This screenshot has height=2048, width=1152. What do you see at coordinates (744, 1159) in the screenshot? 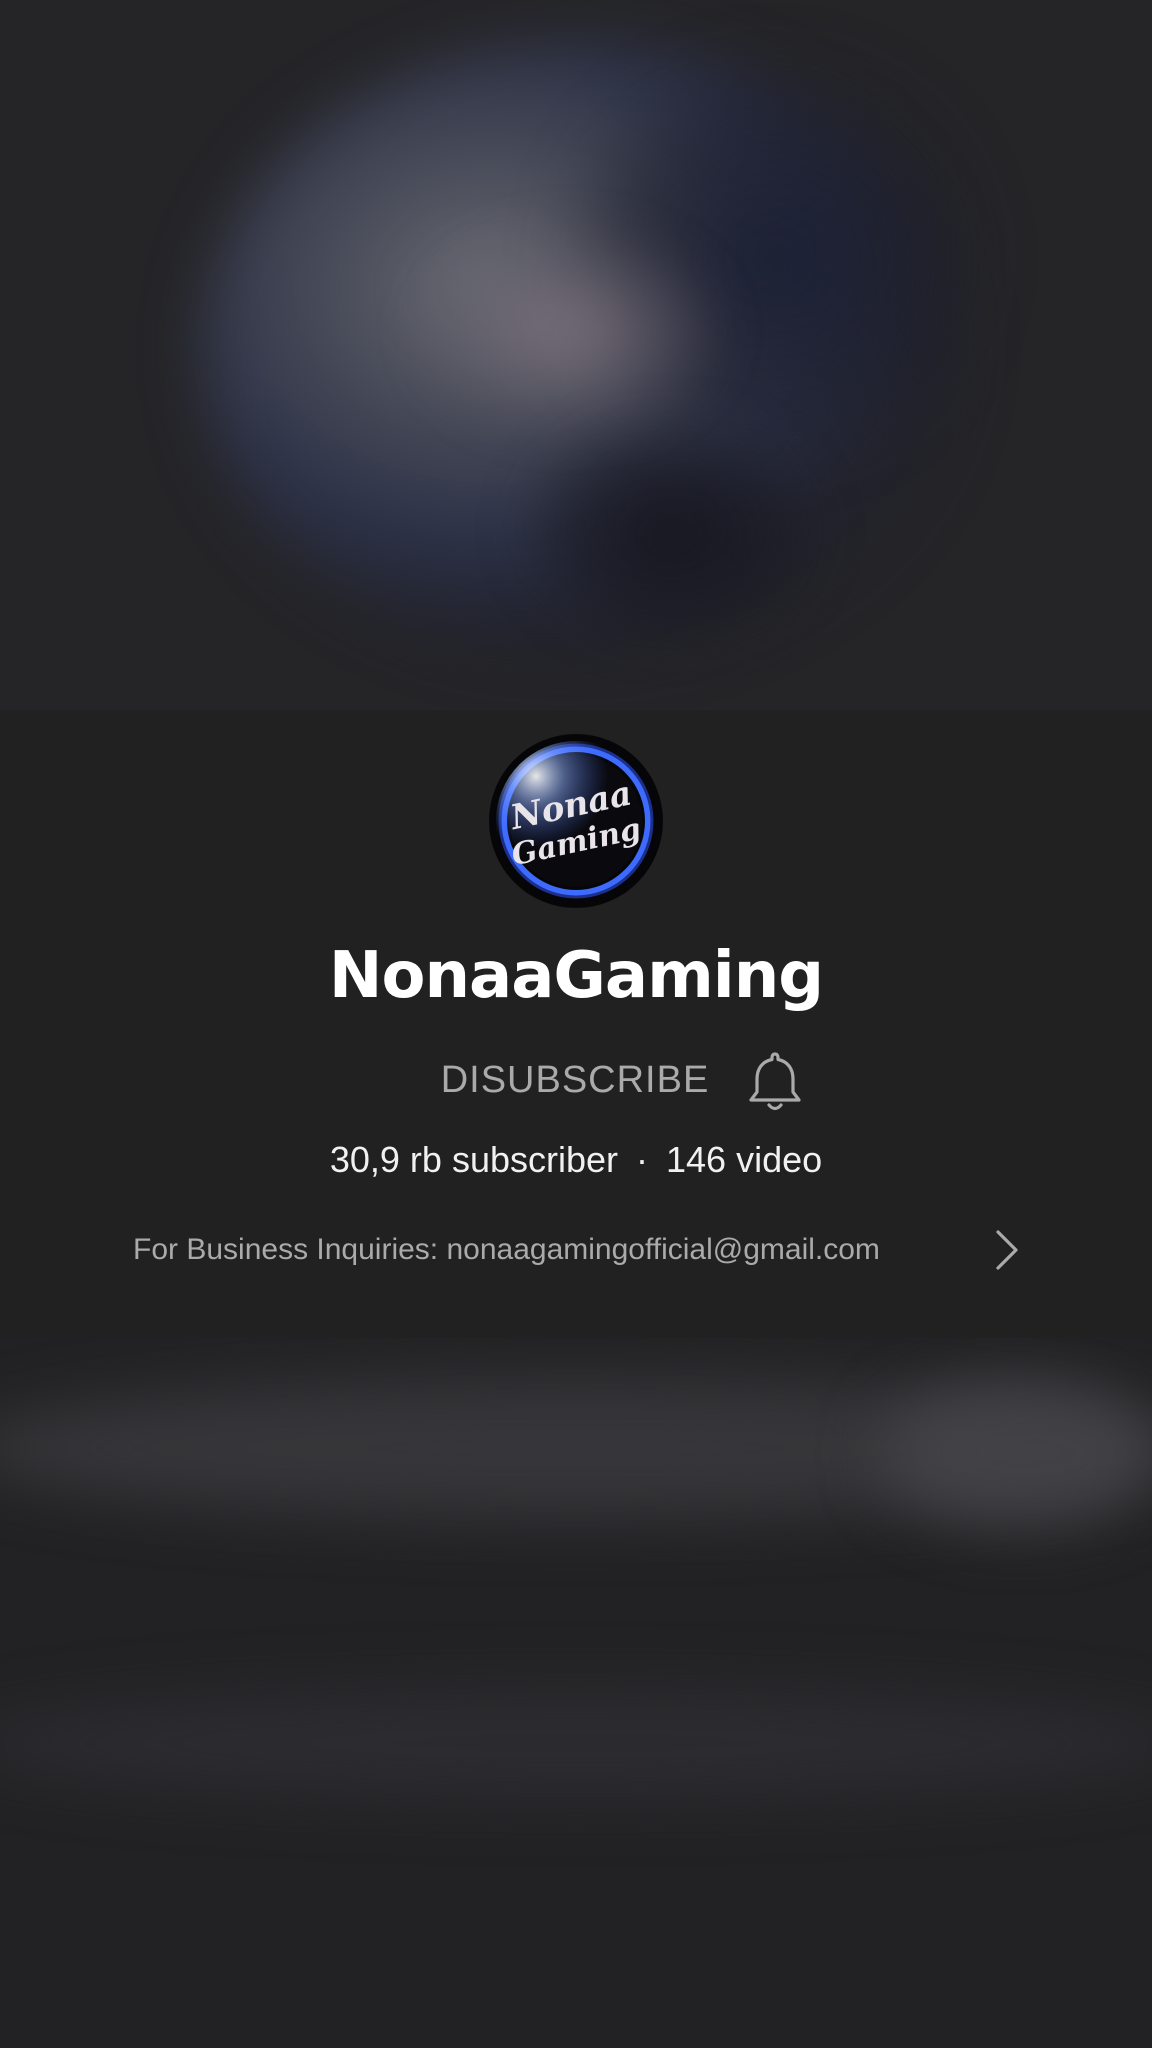
I see `video-count: 146 video` at bounding box center [744, 1159].